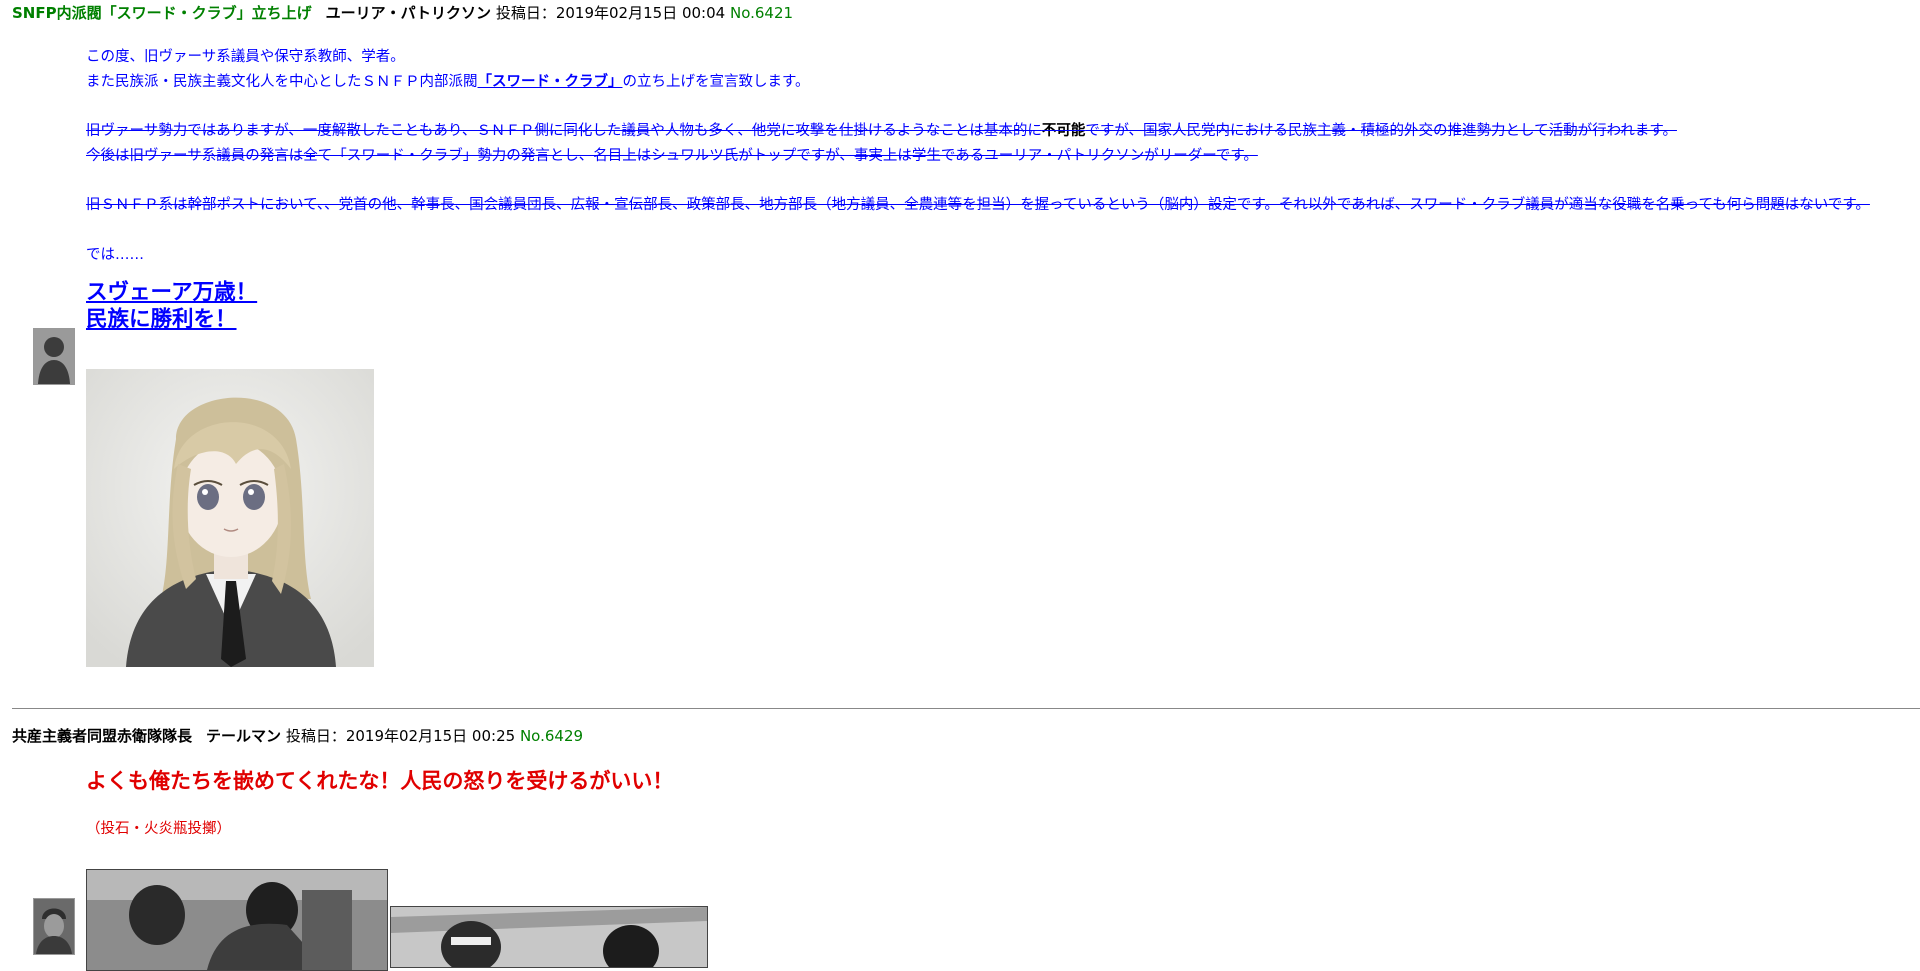  Describe the element at coordinates (408, 13) in the screenshot. I see `post-author: ユーリア・パトリクソン` at that location.